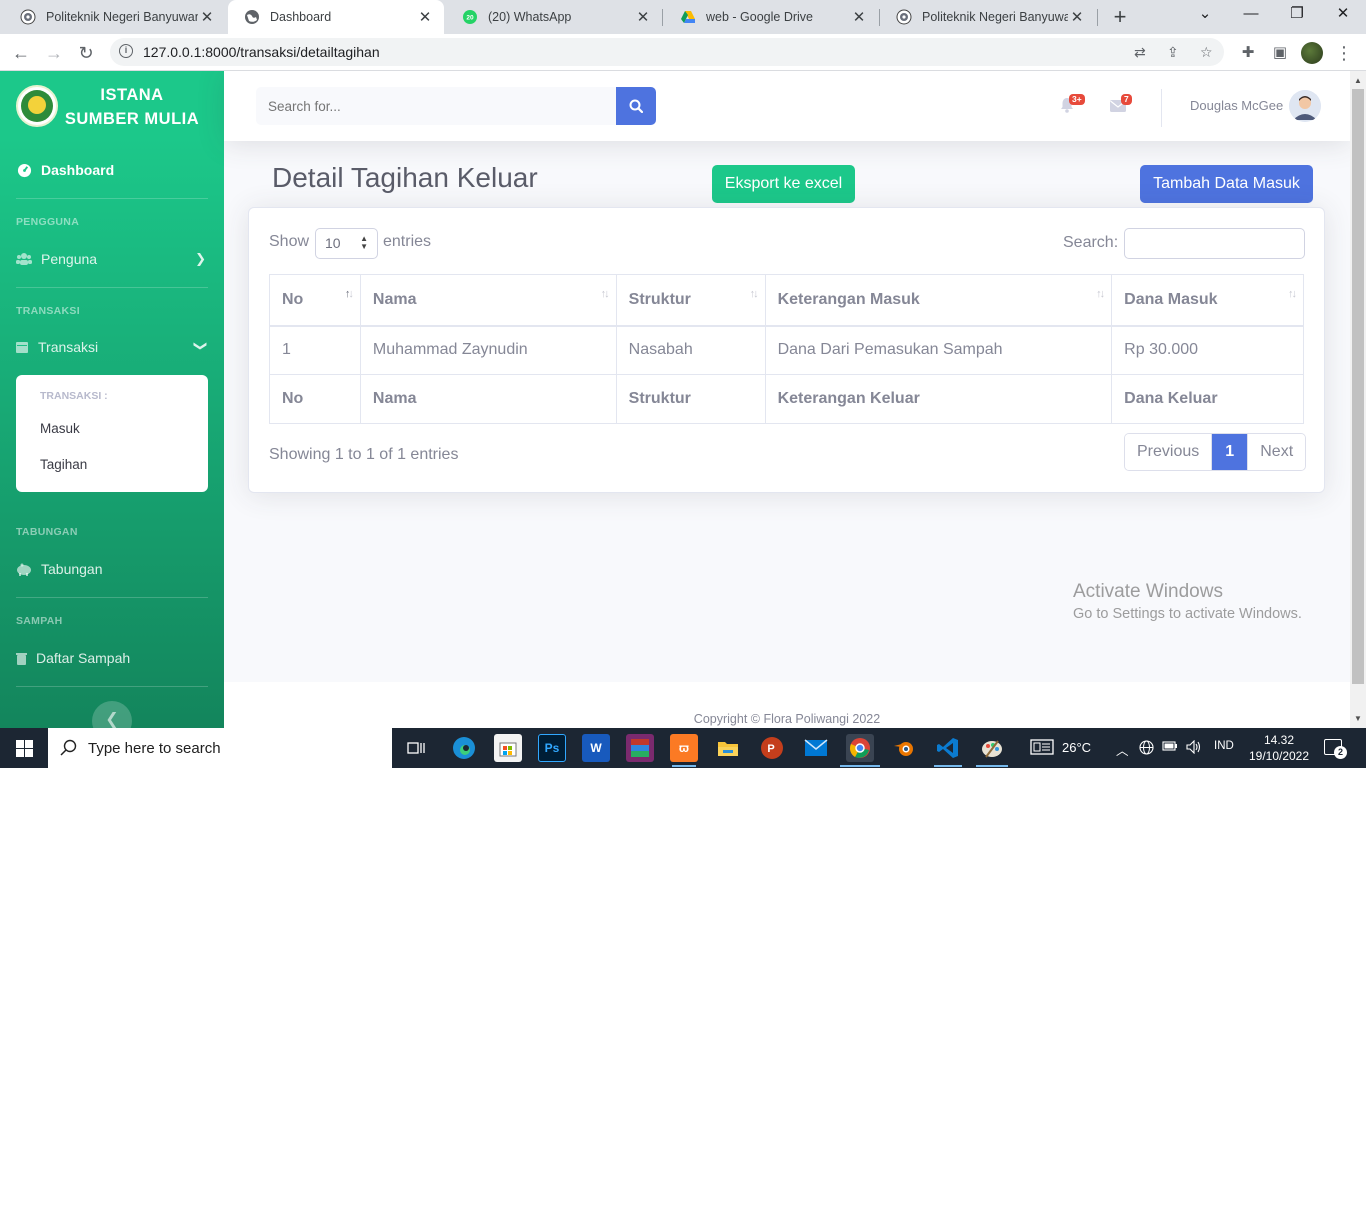  What do you see at coordinates (1120, 17) in the screenshot?
I see `new-tab-button: +` at bounding box center [1120, 17].